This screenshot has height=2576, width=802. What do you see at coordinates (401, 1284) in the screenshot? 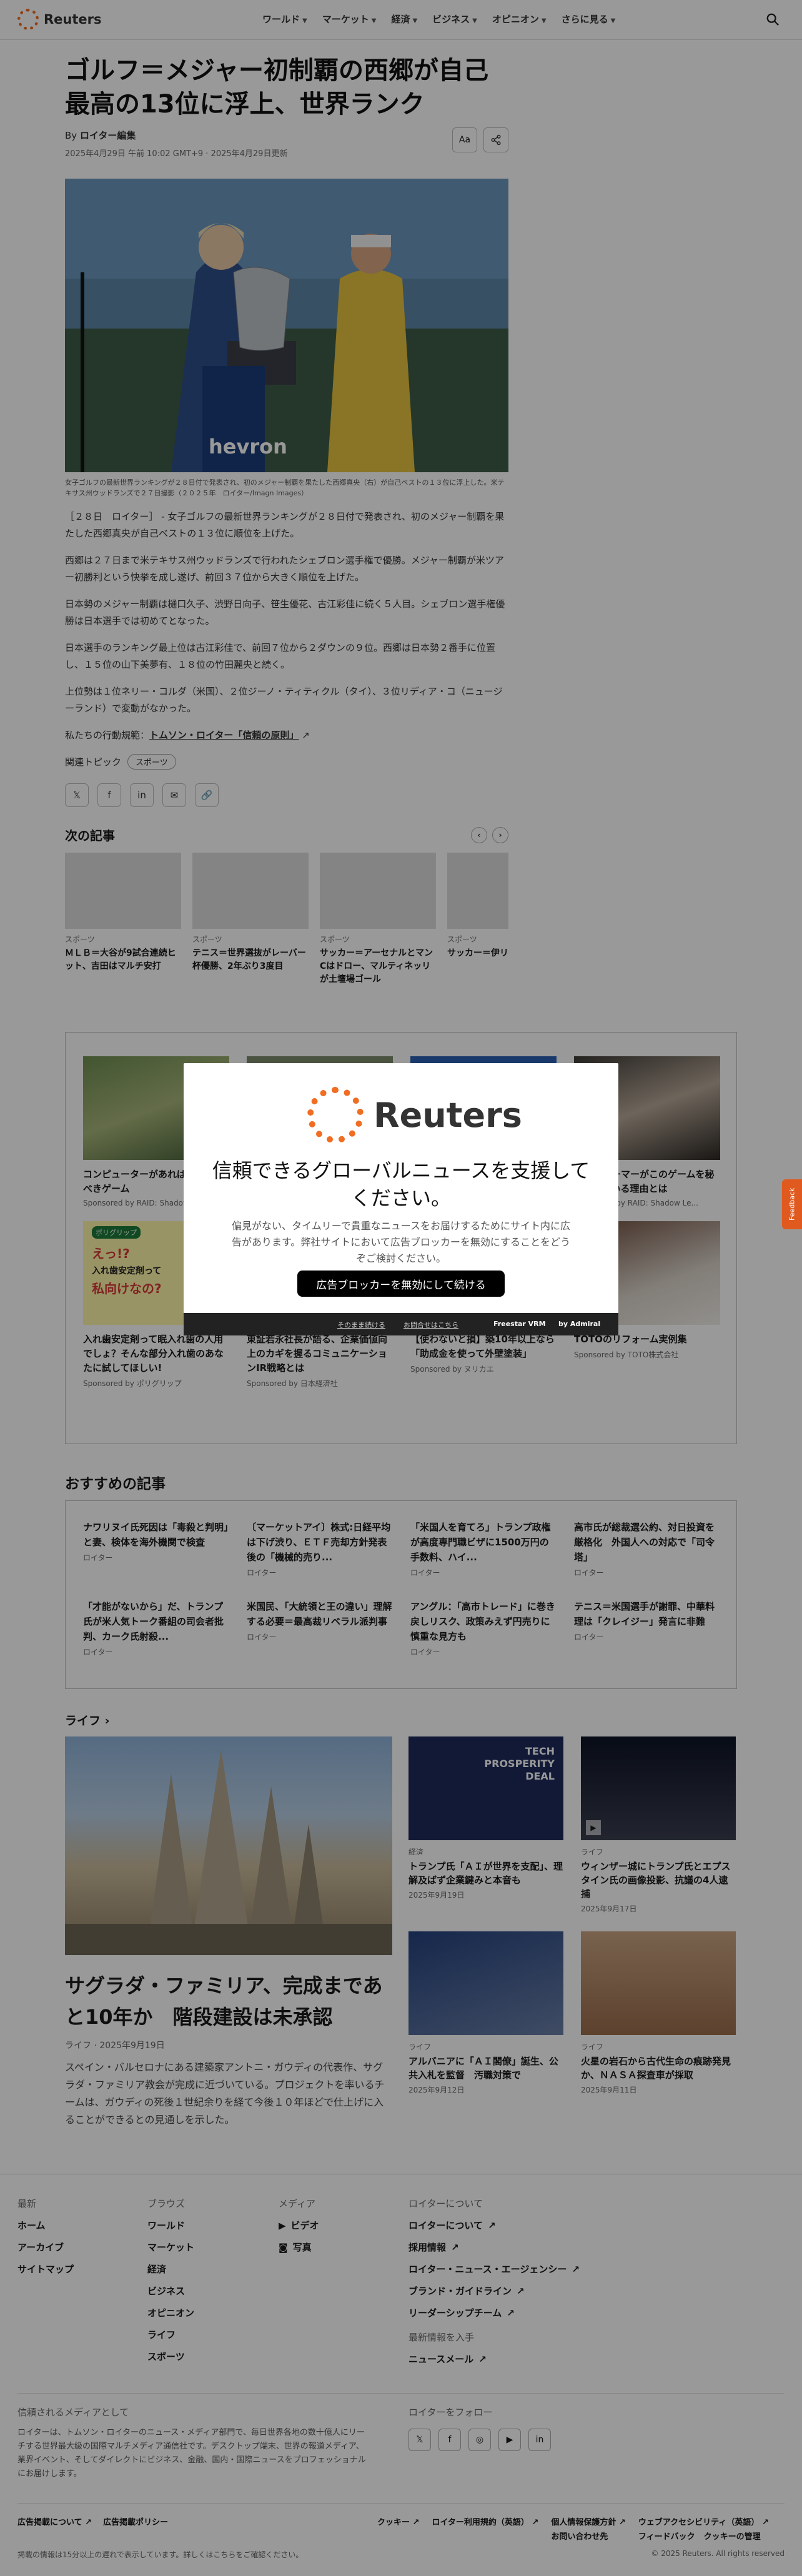
I see `disable-adblock-button: 広告ブロッカーを無効にして続ける` at bounding box center [401, 1284].